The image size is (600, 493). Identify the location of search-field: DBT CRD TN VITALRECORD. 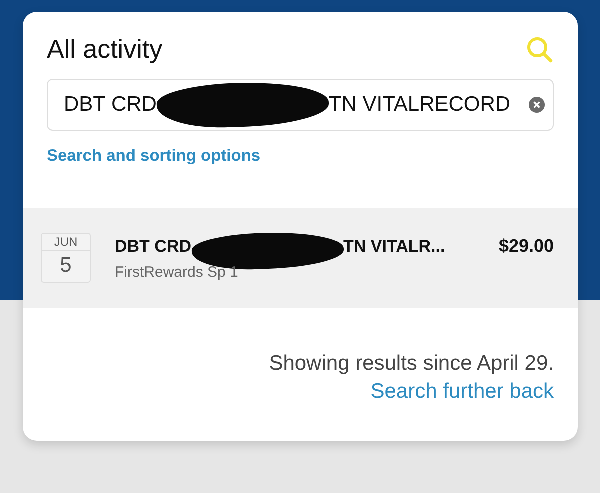
(300, 105).